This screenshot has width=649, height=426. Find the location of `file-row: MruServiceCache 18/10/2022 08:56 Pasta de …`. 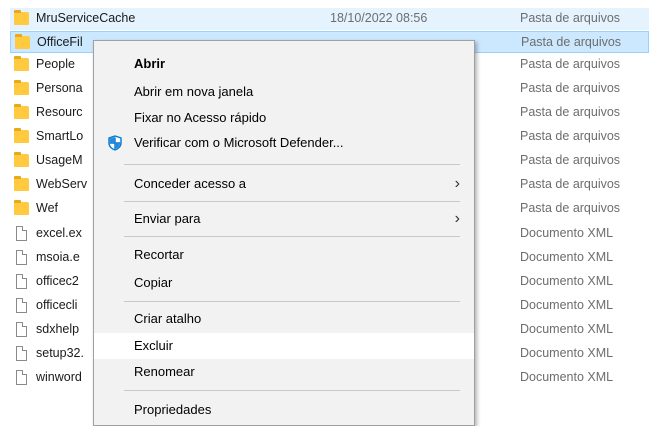

file-row: MruServiceCache 18/10/2022 08:56 Pasta de … is located at coordinates (329, 19).